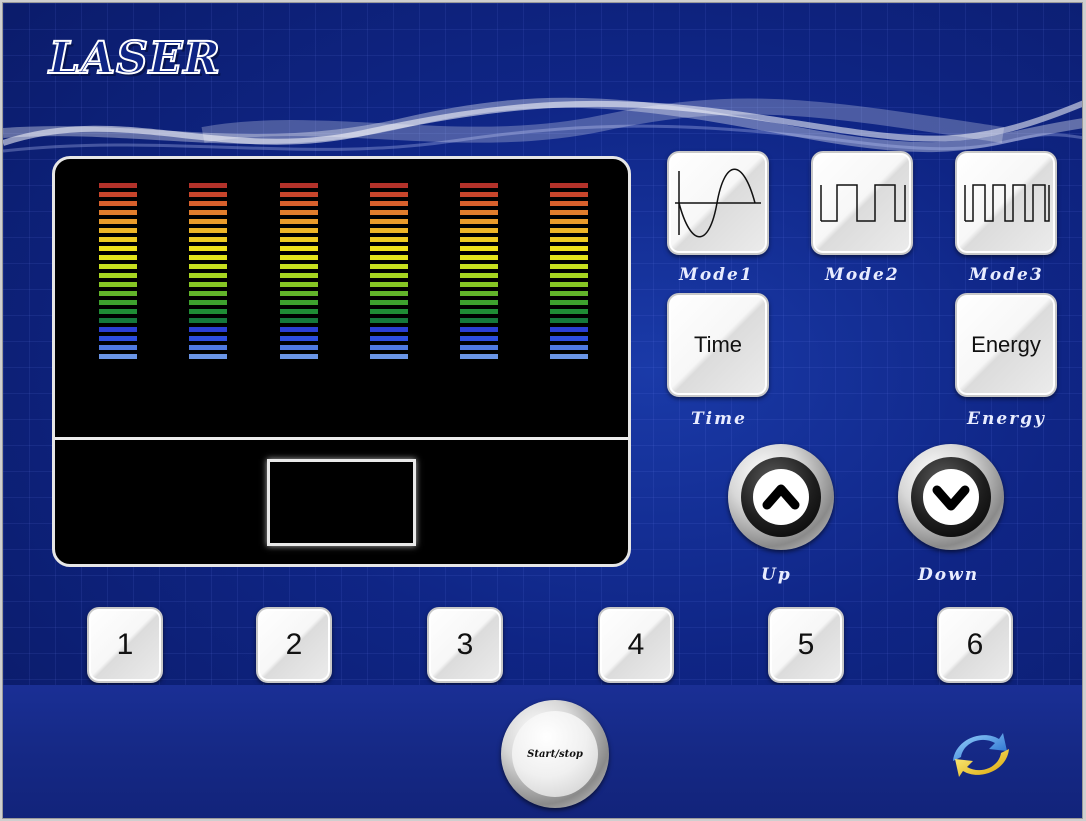 The height and width of the screenshot is (821, 1086). I want to click on sine-wave-icon, so click(718, 203).